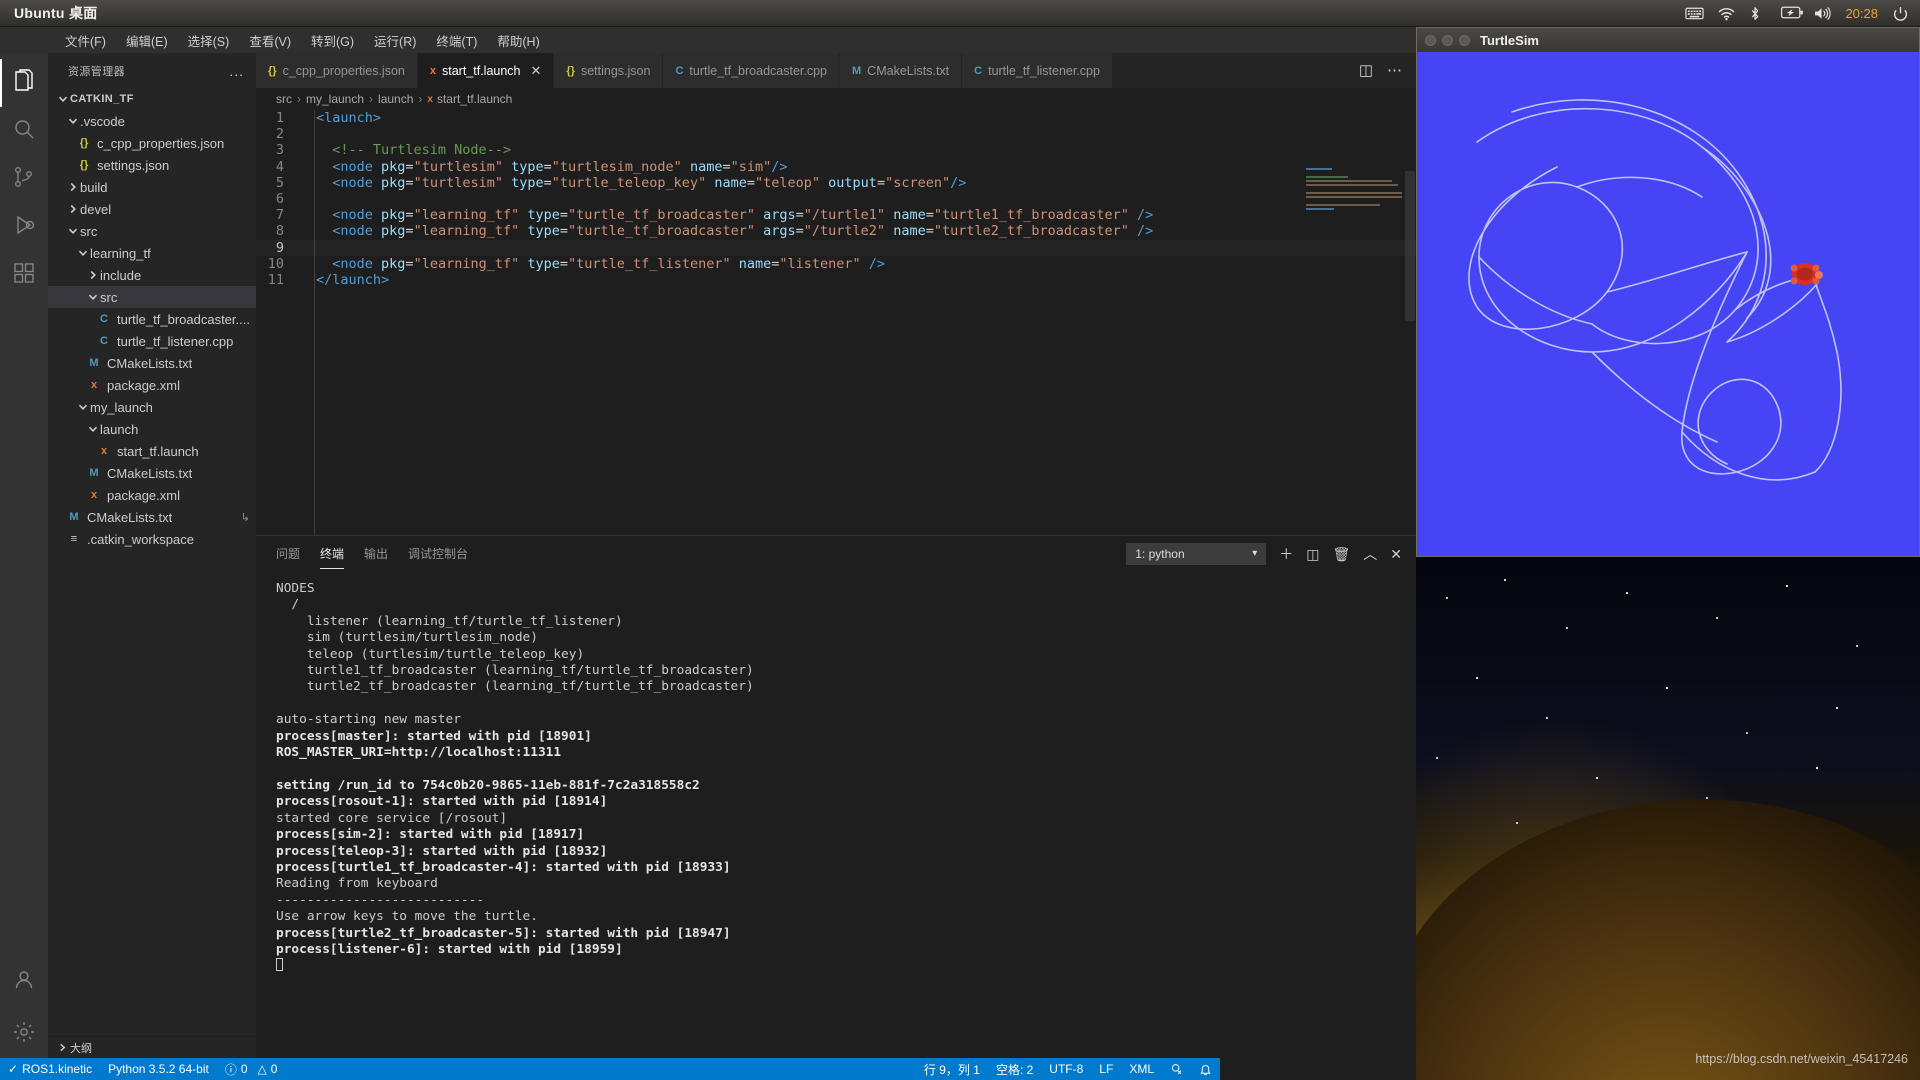 Image resolution: width=1920 pixels, height=1080 pixels. What do you see at coordinates (24, 83) in the screenshot?
I see `activity-explorer` at bounding box center [24, 83].